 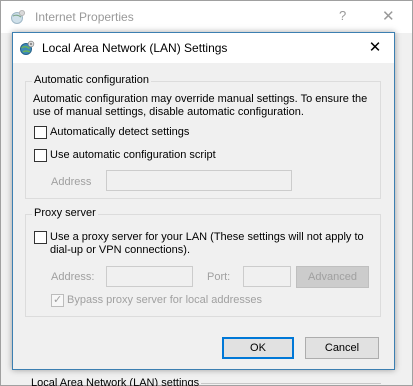 What do you see at coordinates (133, 155) in the screenshot?
I see `auto-config-script-label: Use automatic configuration script` at bounding box center [133, 155].